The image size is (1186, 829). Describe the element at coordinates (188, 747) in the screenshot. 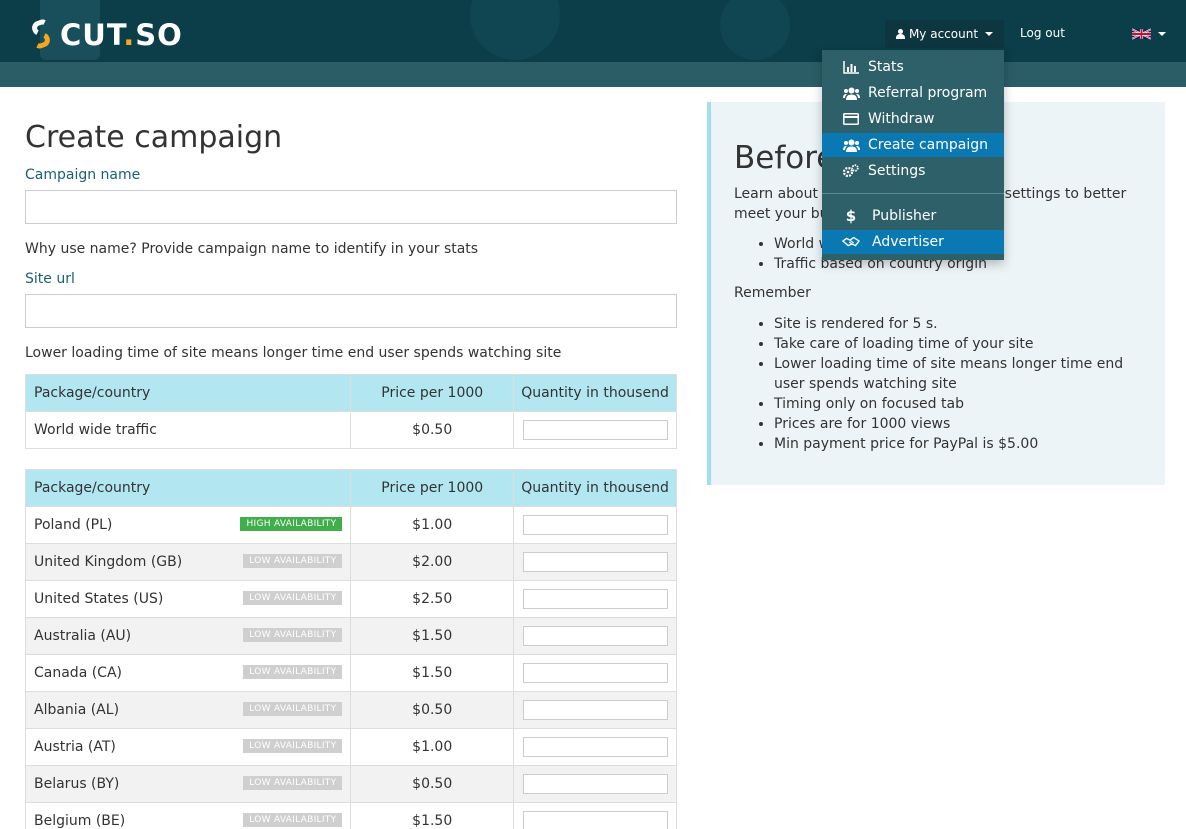

I see `country-cell: Austria (AT) LOW AVAILABILITY` at that location.